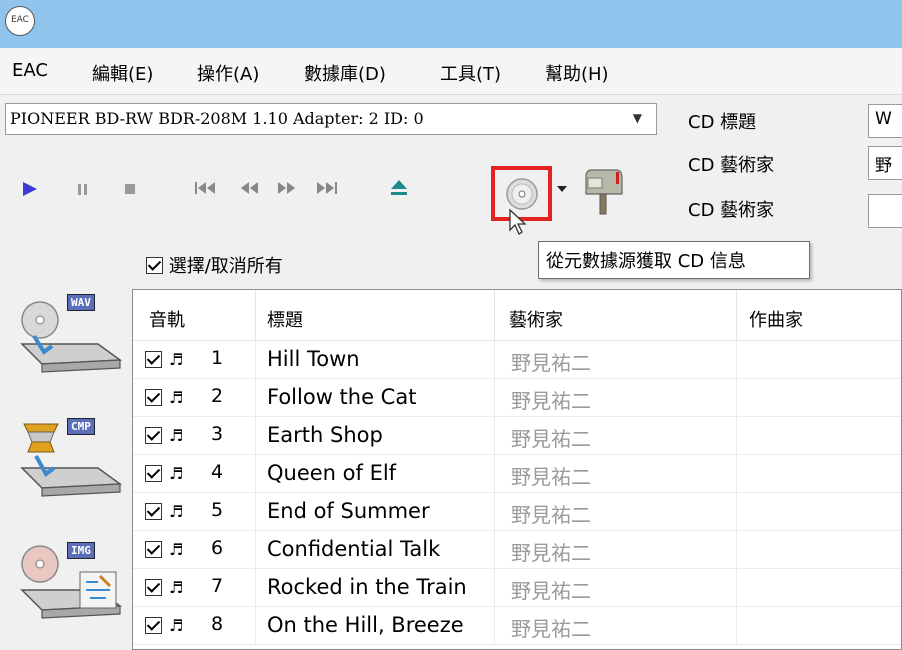 Image resolution: width=902 pixels, height=650 pixels. Describe the element at coordinates (674, 260) in the screenshot. I see `tooltip: 從元數據源獲取 CD 信息` at that location.